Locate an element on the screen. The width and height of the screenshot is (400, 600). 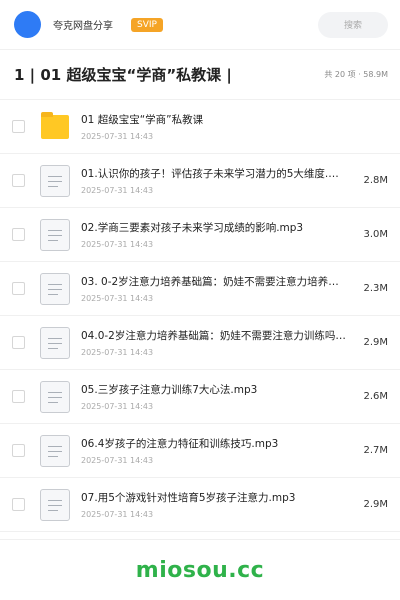
footer: miosou.cc is located at coordinates (200, 569).